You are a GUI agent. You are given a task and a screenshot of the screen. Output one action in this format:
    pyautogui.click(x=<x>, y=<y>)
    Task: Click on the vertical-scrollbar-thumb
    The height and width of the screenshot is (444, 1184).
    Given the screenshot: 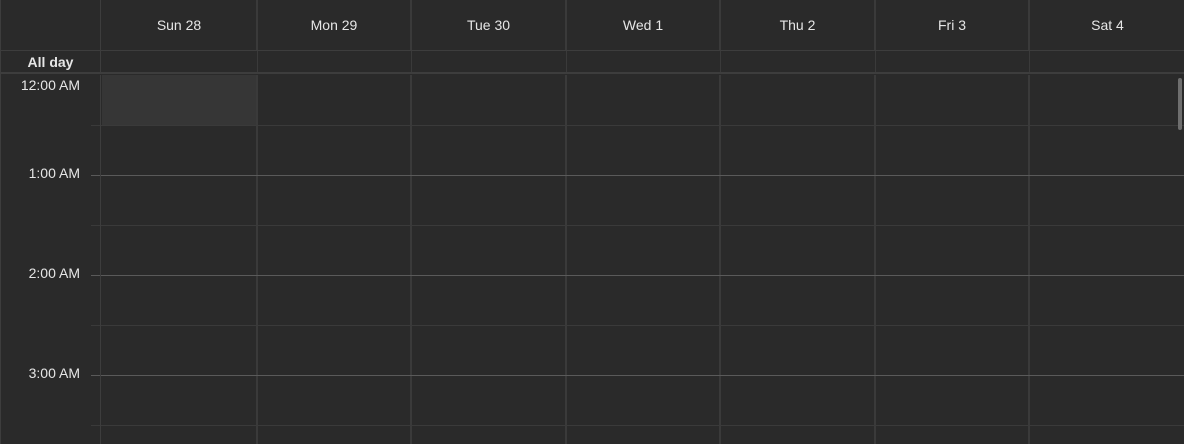 What is the action you would take?
    pyautogui.click(x=1180, y=104)
    